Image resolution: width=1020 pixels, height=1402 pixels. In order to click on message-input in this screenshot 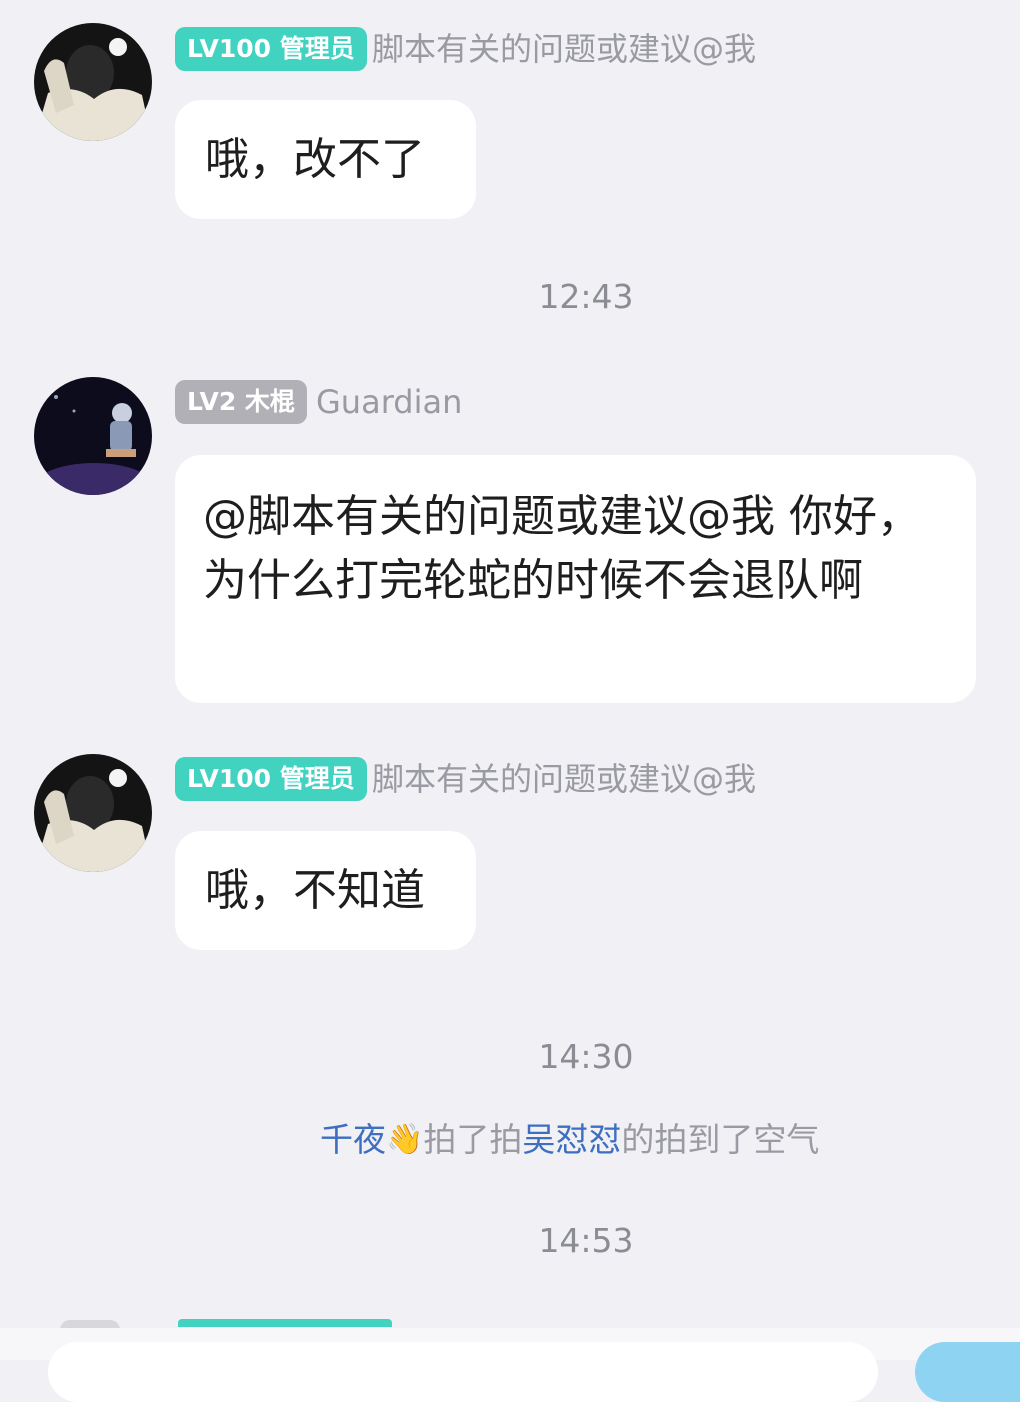, I will do `click(463, 1372)`.